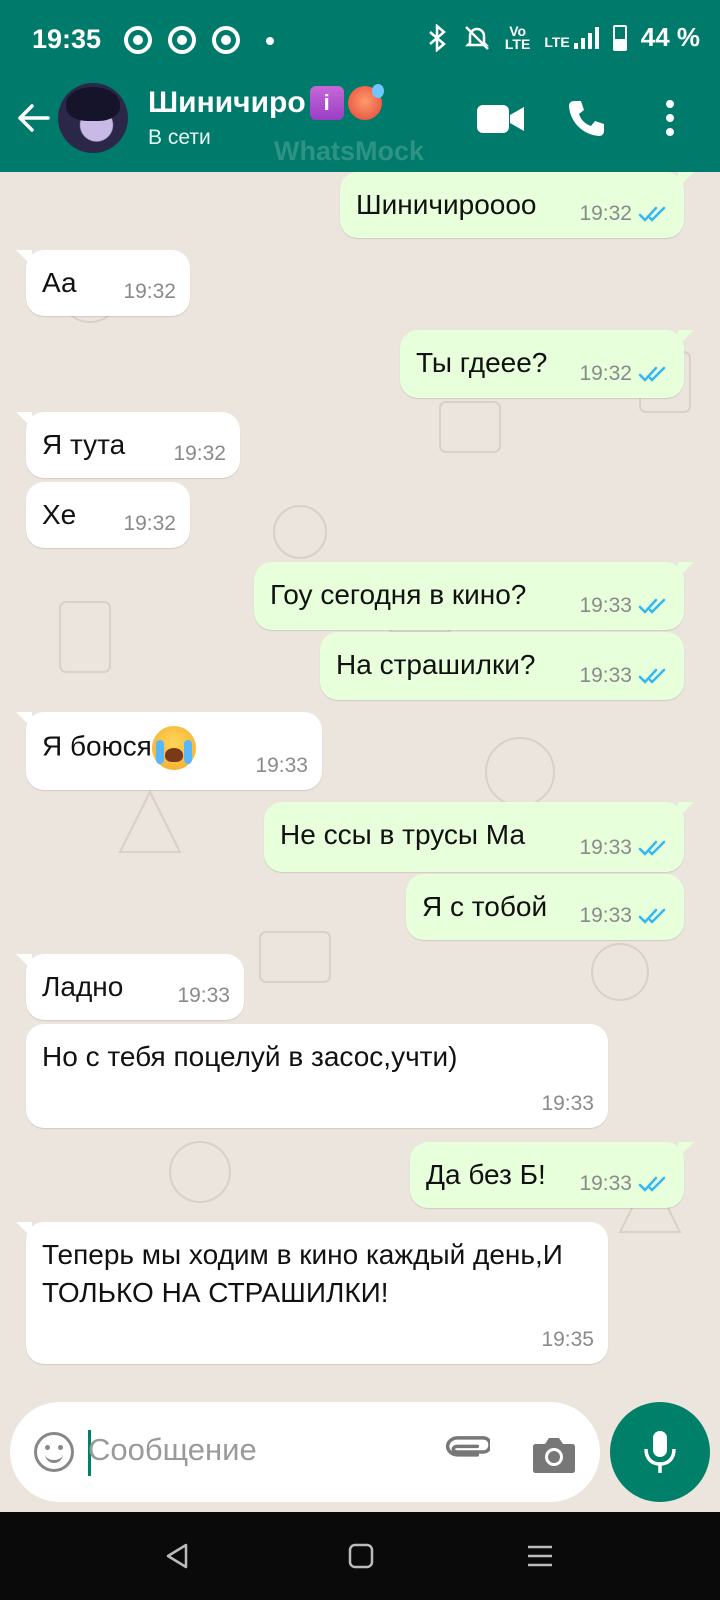 This screenshot has height=1600, width=720. I want to click on message-time: 19:35, so click(567, 1339).